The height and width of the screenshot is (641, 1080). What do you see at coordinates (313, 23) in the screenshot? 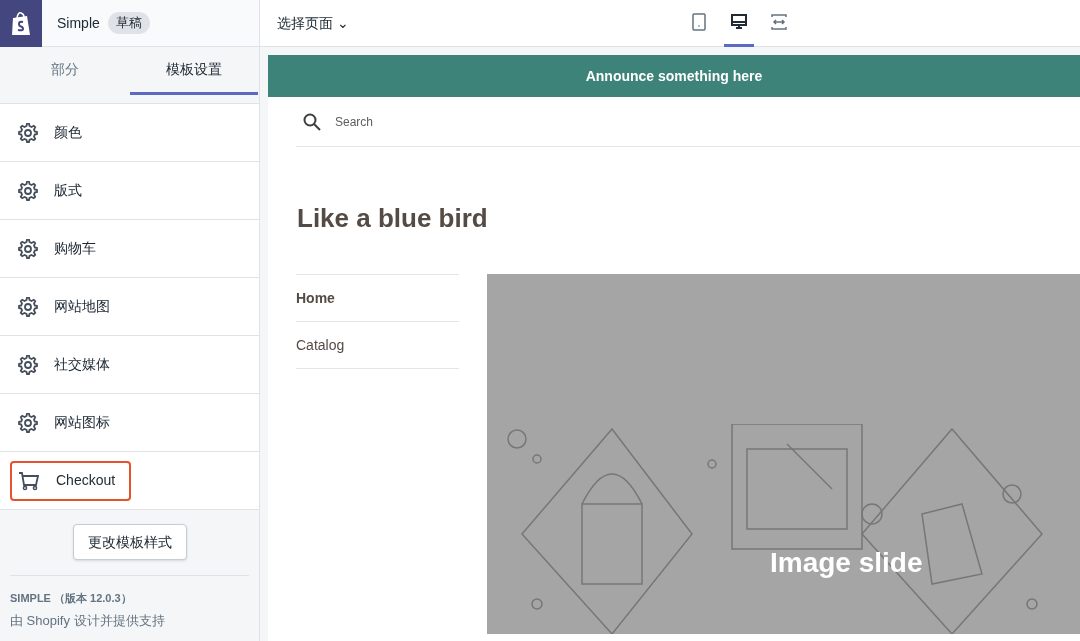
I see `page-select-dropdown: 选择页面 ⌄` at bounding box center [313, 23].